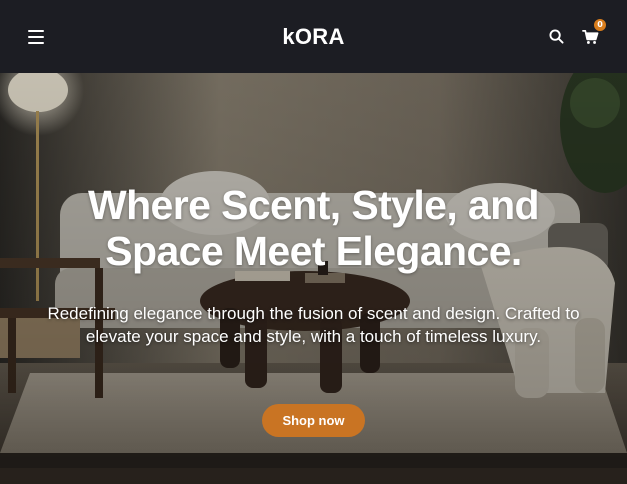 This screenshot has height=484, width=627. I want to click on menu-icon, so click(36, 36).